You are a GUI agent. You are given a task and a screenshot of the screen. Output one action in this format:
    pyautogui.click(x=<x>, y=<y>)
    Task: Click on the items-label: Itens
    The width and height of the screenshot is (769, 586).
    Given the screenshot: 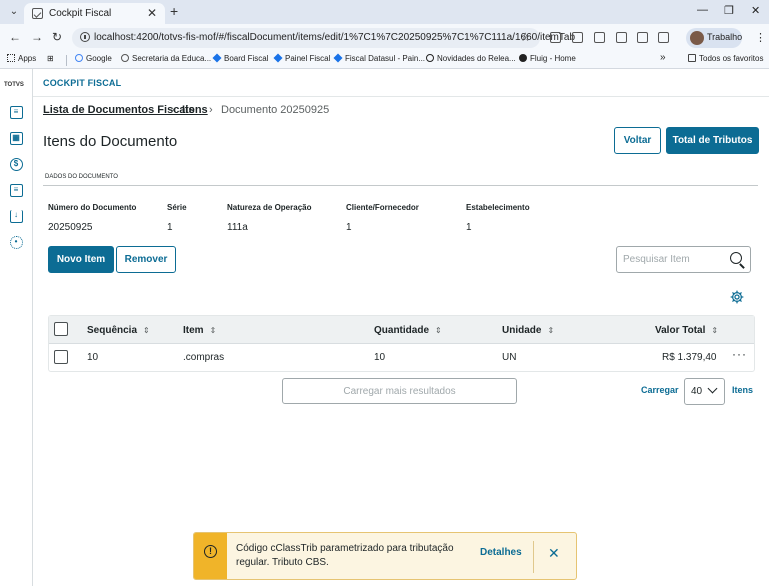 What is the action you would take?
    pyautogui.click(x=743, y=390)
    